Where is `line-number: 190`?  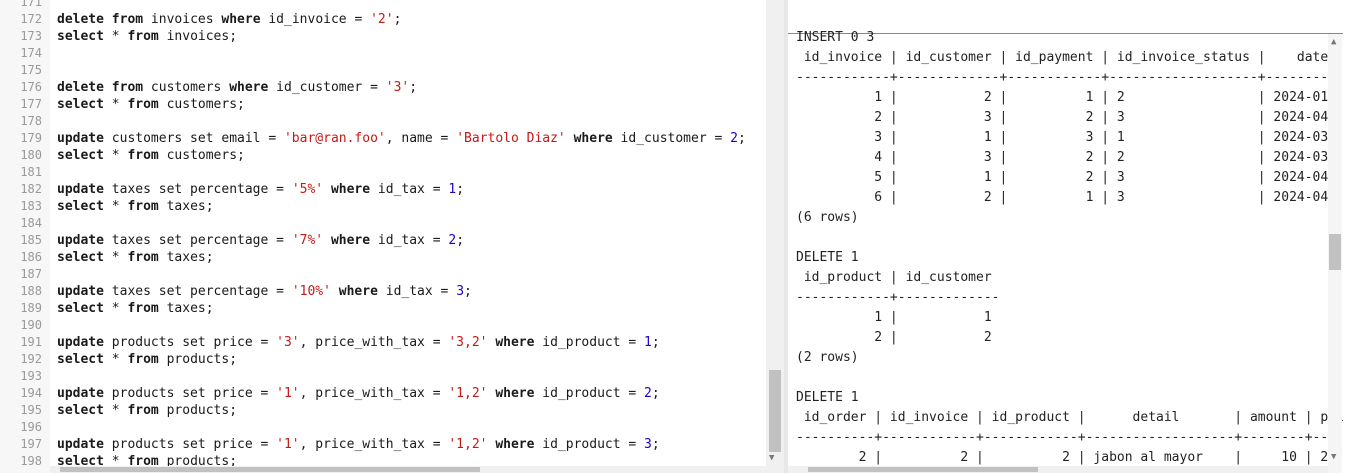 line-number: 190 is located at coordinates (31, 325).